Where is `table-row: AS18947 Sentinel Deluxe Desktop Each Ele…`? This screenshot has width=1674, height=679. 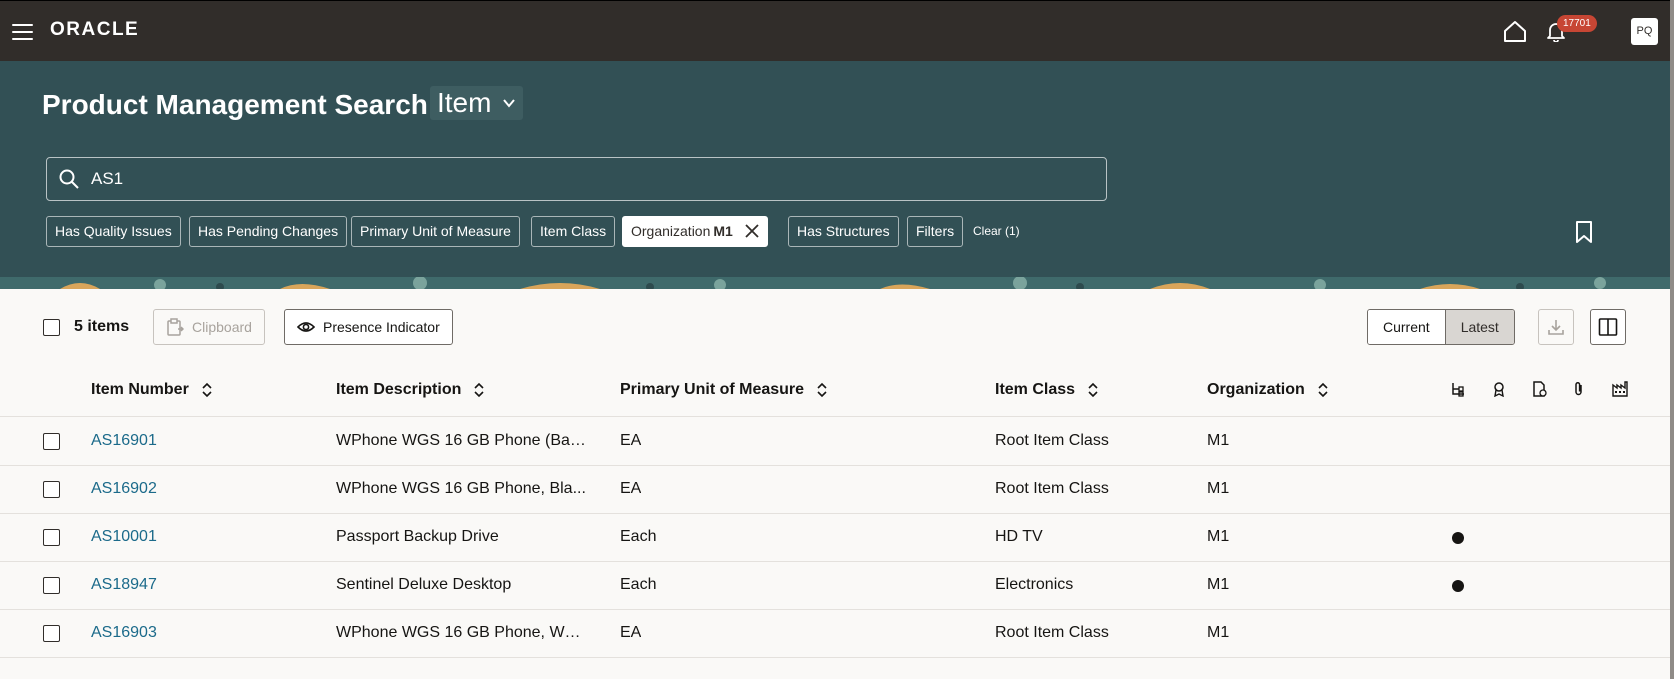
table-row: AS18947 Sentinel Deluxe Desktop Each Ele… is located at coordinates (837, 586).